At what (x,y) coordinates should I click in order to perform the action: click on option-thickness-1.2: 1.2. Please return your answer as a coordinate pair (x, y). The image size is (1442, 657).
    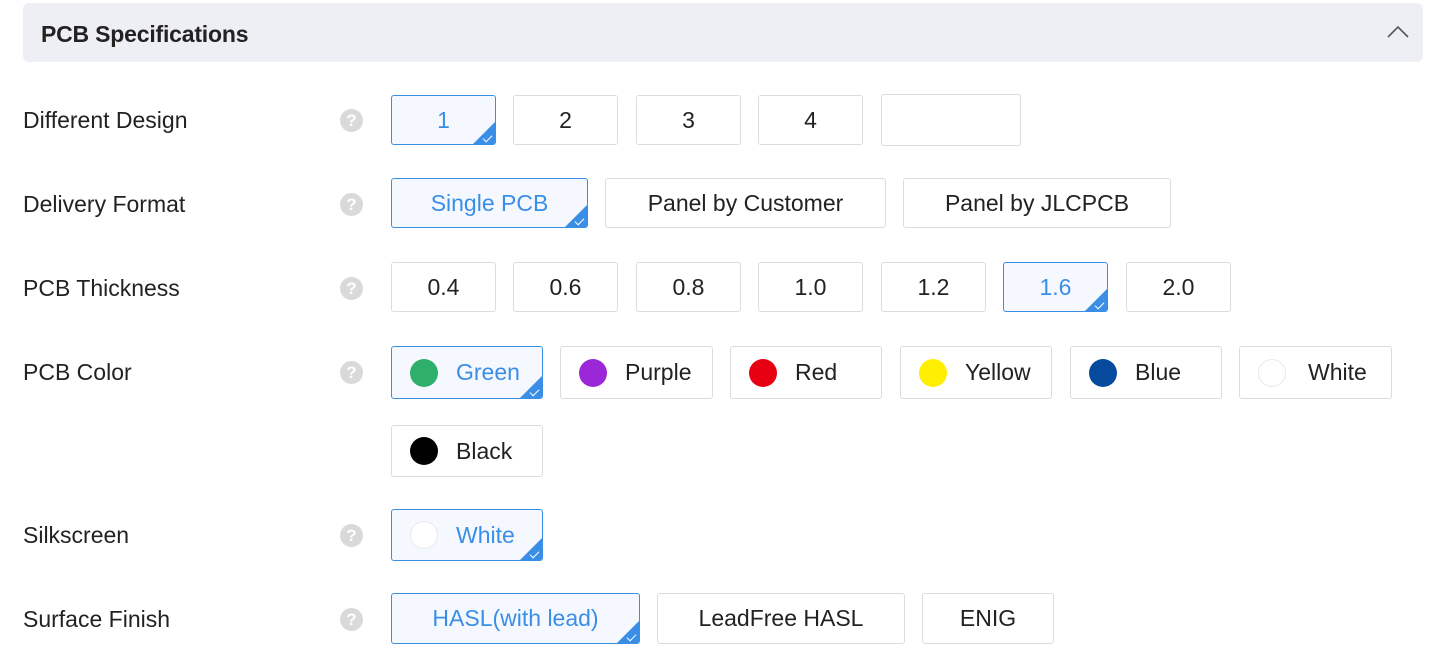
    Looking at the image, I should click on (933, 287).